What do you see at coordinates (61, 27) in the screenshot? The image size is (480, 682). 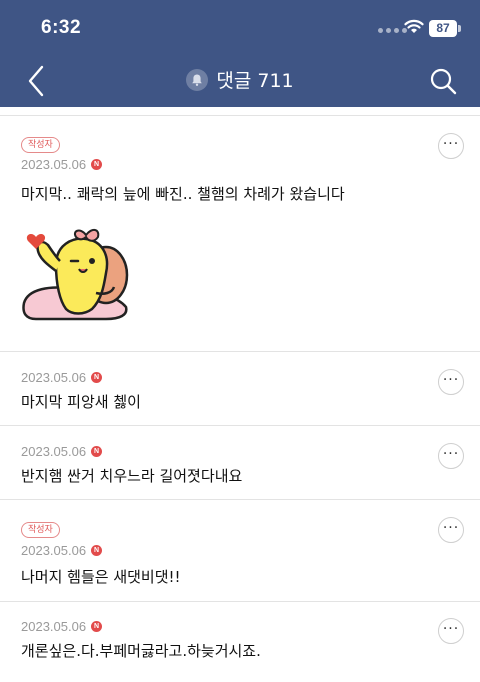 I see `status-time: 6:32` at bounding box center [61, 27].